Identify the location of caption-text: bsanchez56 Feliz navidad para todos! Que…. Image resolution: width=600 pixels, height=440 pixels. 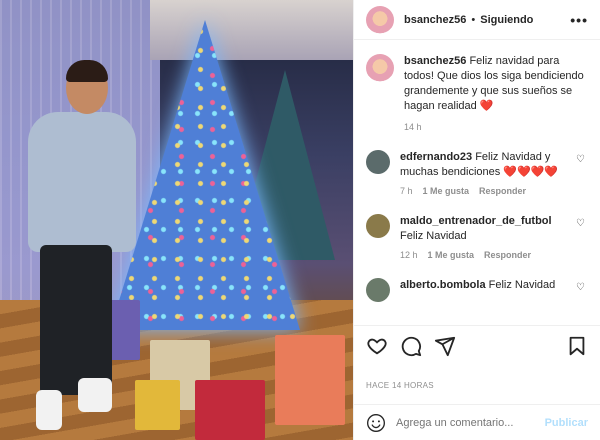
(496, 84).